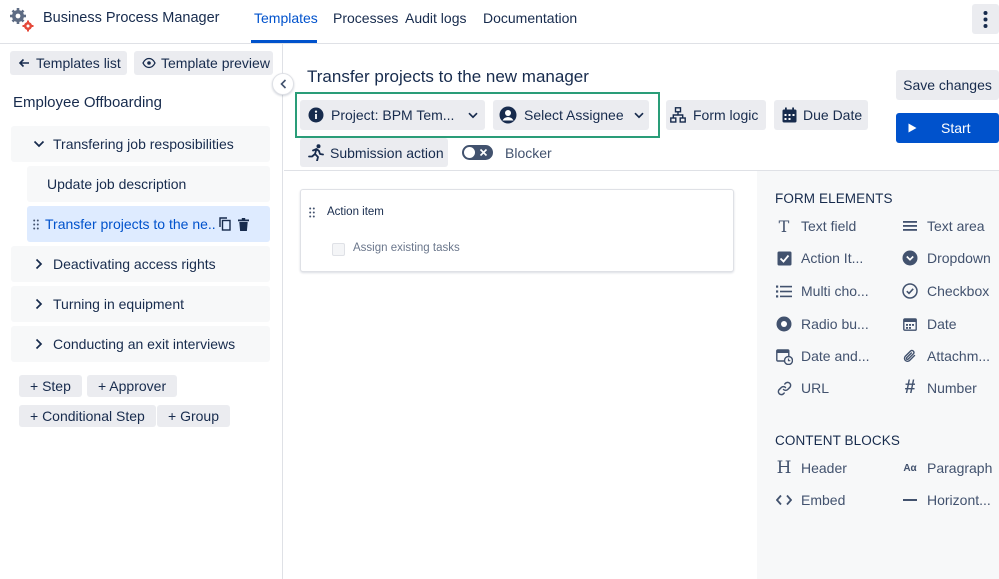  I want to click on step-label: Deactivating access rights, so click(134, 264).